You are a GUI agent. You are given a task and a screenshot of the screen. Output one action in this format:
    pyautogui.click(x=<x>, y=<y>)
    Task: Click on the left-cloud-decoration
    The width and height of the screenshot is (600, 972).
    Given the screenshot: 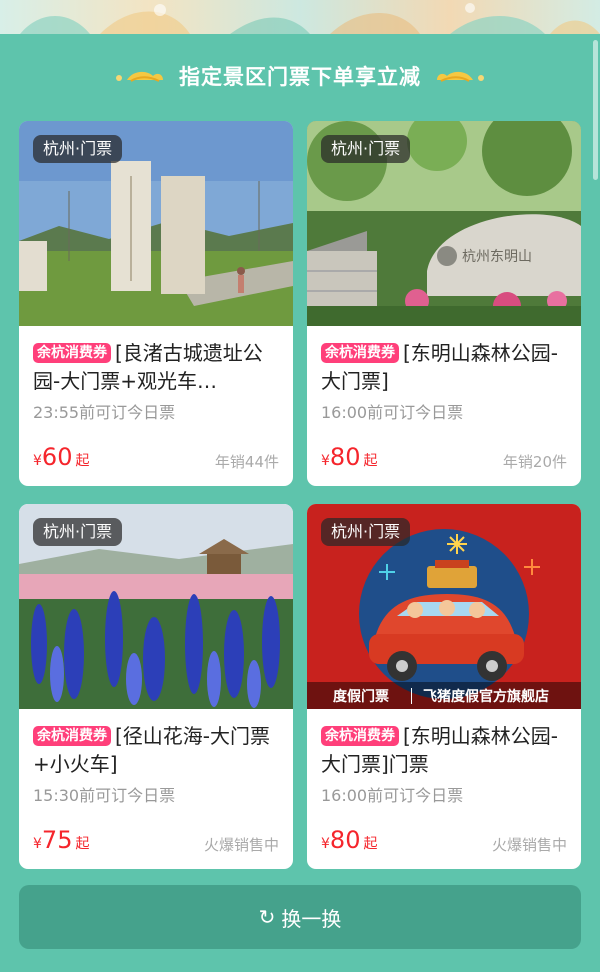 What is the action you would take?
    pyautogui.click(x=139, y=76)
    